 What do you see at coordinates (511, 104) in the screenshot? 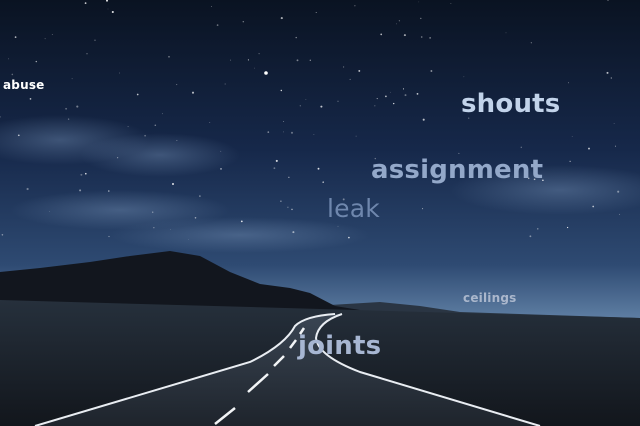
I see `word-shouts: shouts` at bounding box center [511, 104].